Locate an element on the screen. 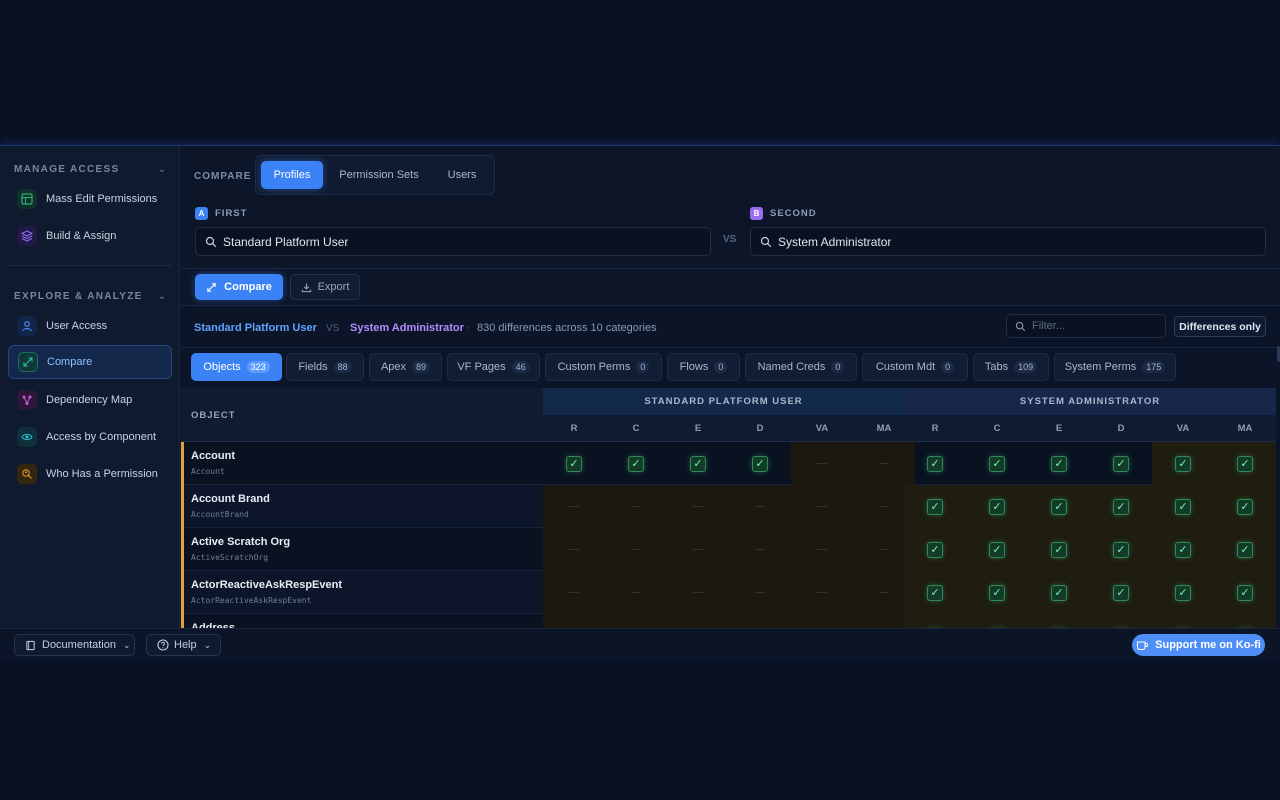 This screenshot has height=800, width=1280. category-tab-named-creds: Named Creds 0 is located at coordinates (801, 367).